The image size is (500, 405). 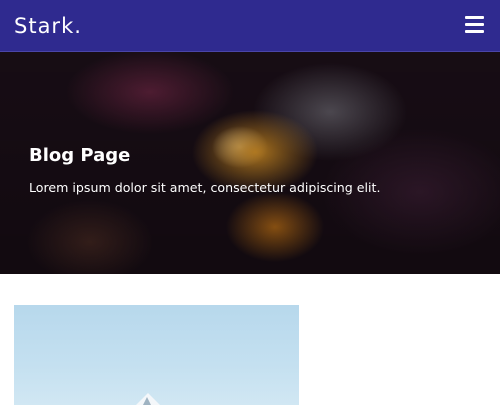 I want to click on mountain-peak-shadow, so click(x=147, y=401).